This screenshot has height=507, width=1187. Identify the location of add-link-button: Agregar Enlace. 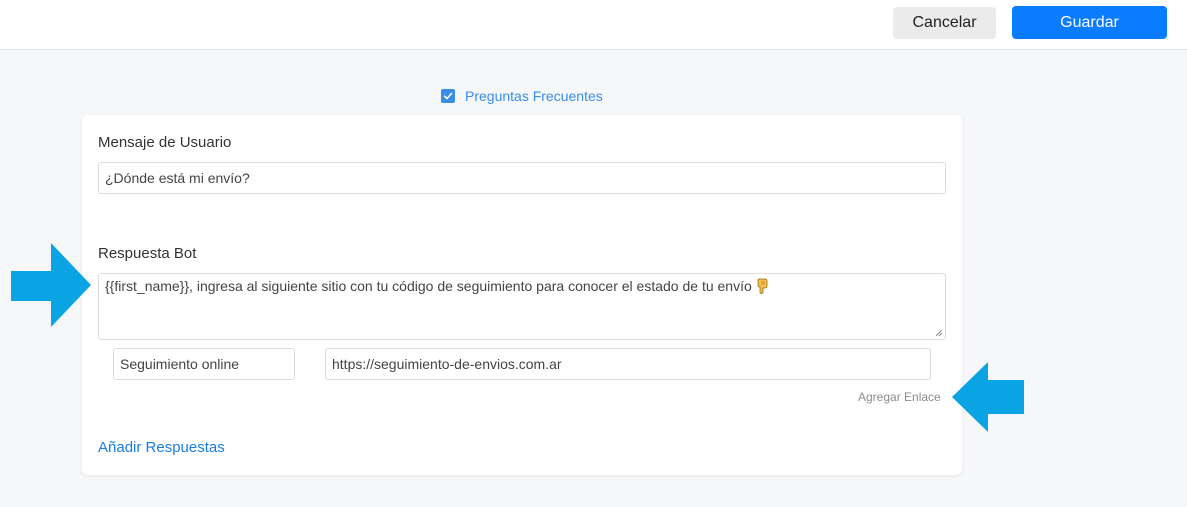
(899, 397).